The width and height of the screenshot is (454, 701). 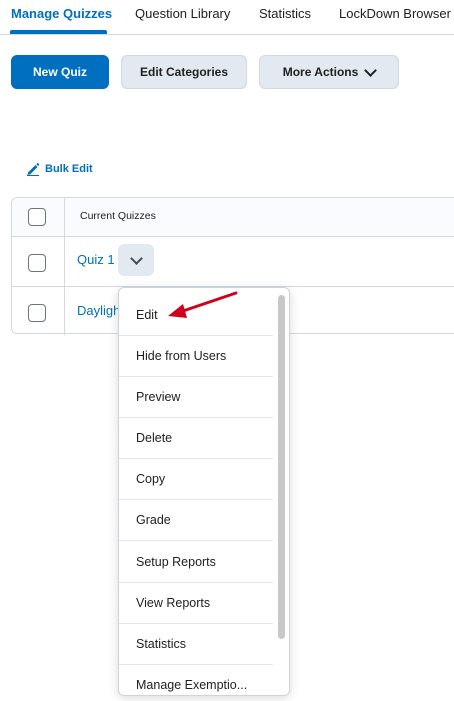 What do you see at coordinates (285, 13) in the screenshot?
I see `tab-statistics: Statistics` at bounding box center [285, 13].